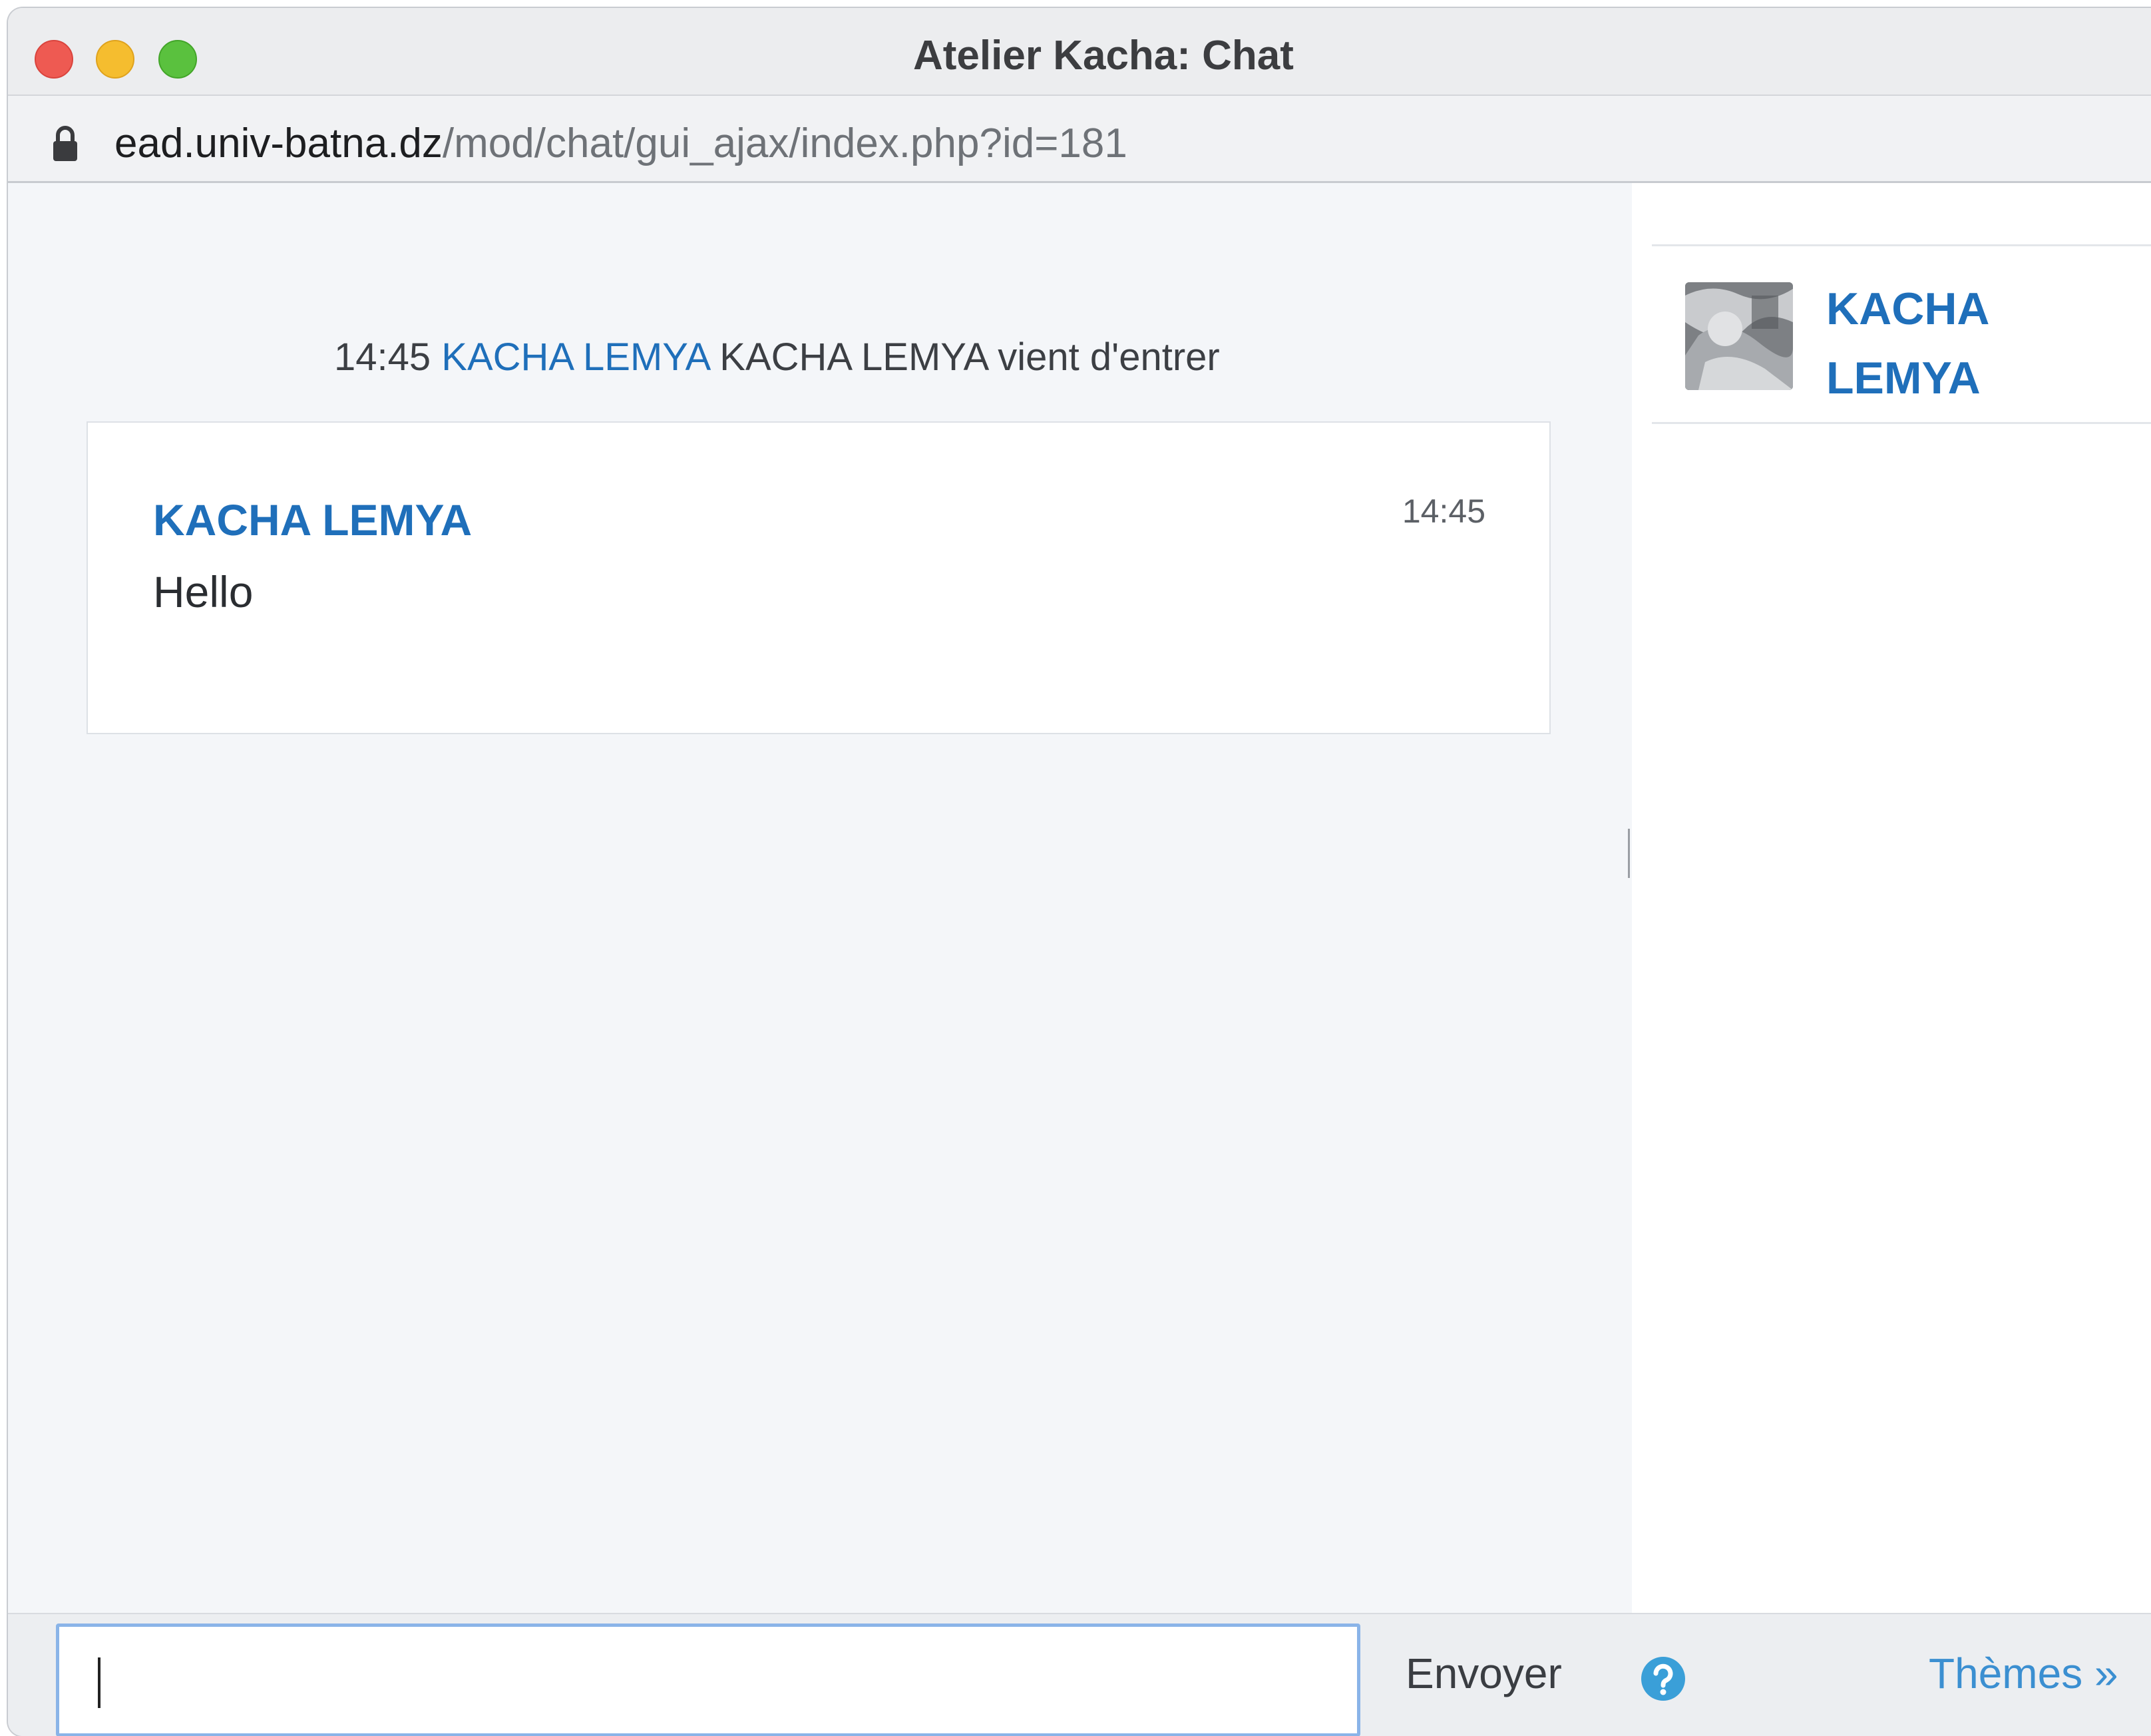  I want to click on url-host: ead.univ-batna.dz, so click(278, 143).